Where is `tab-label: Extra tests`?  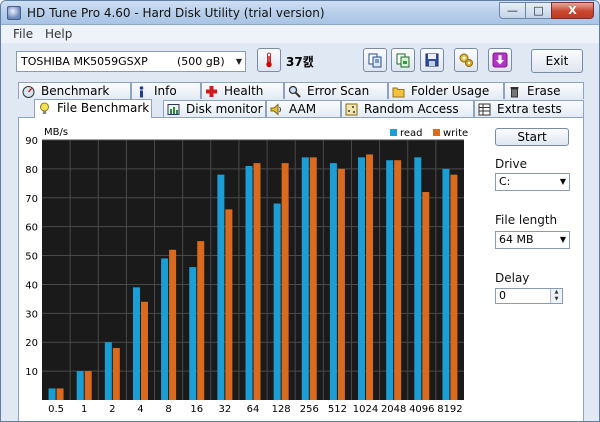 tab-label: Extra tests is located at coordinates (529, 109).